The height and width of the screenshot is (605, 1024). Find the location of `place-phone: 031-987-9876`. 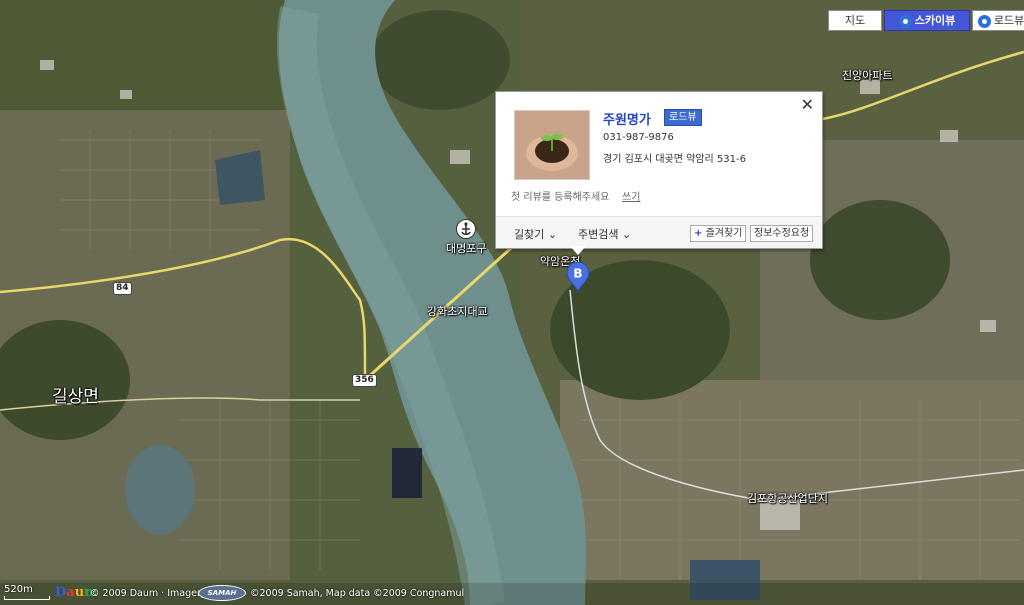

place-phone: 031-987-9876 is located at coordinates (638, 137).